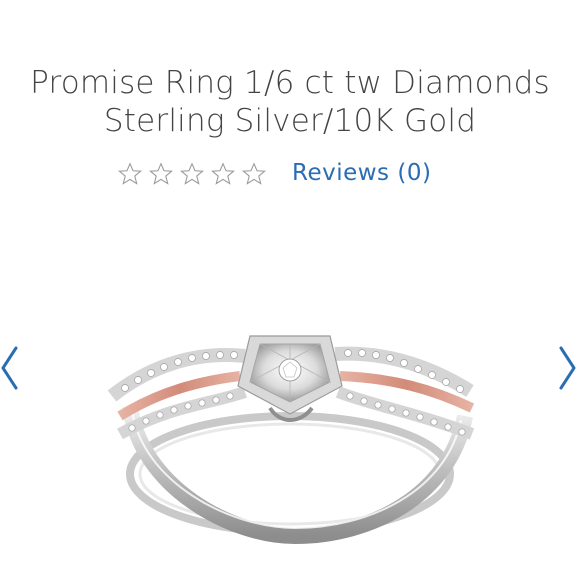 The width and height of the screenshot is (580, 580). I want to click on product-title-line-1: Promise Ring 1/6 ct tw Diamonds, so click(290, 83).